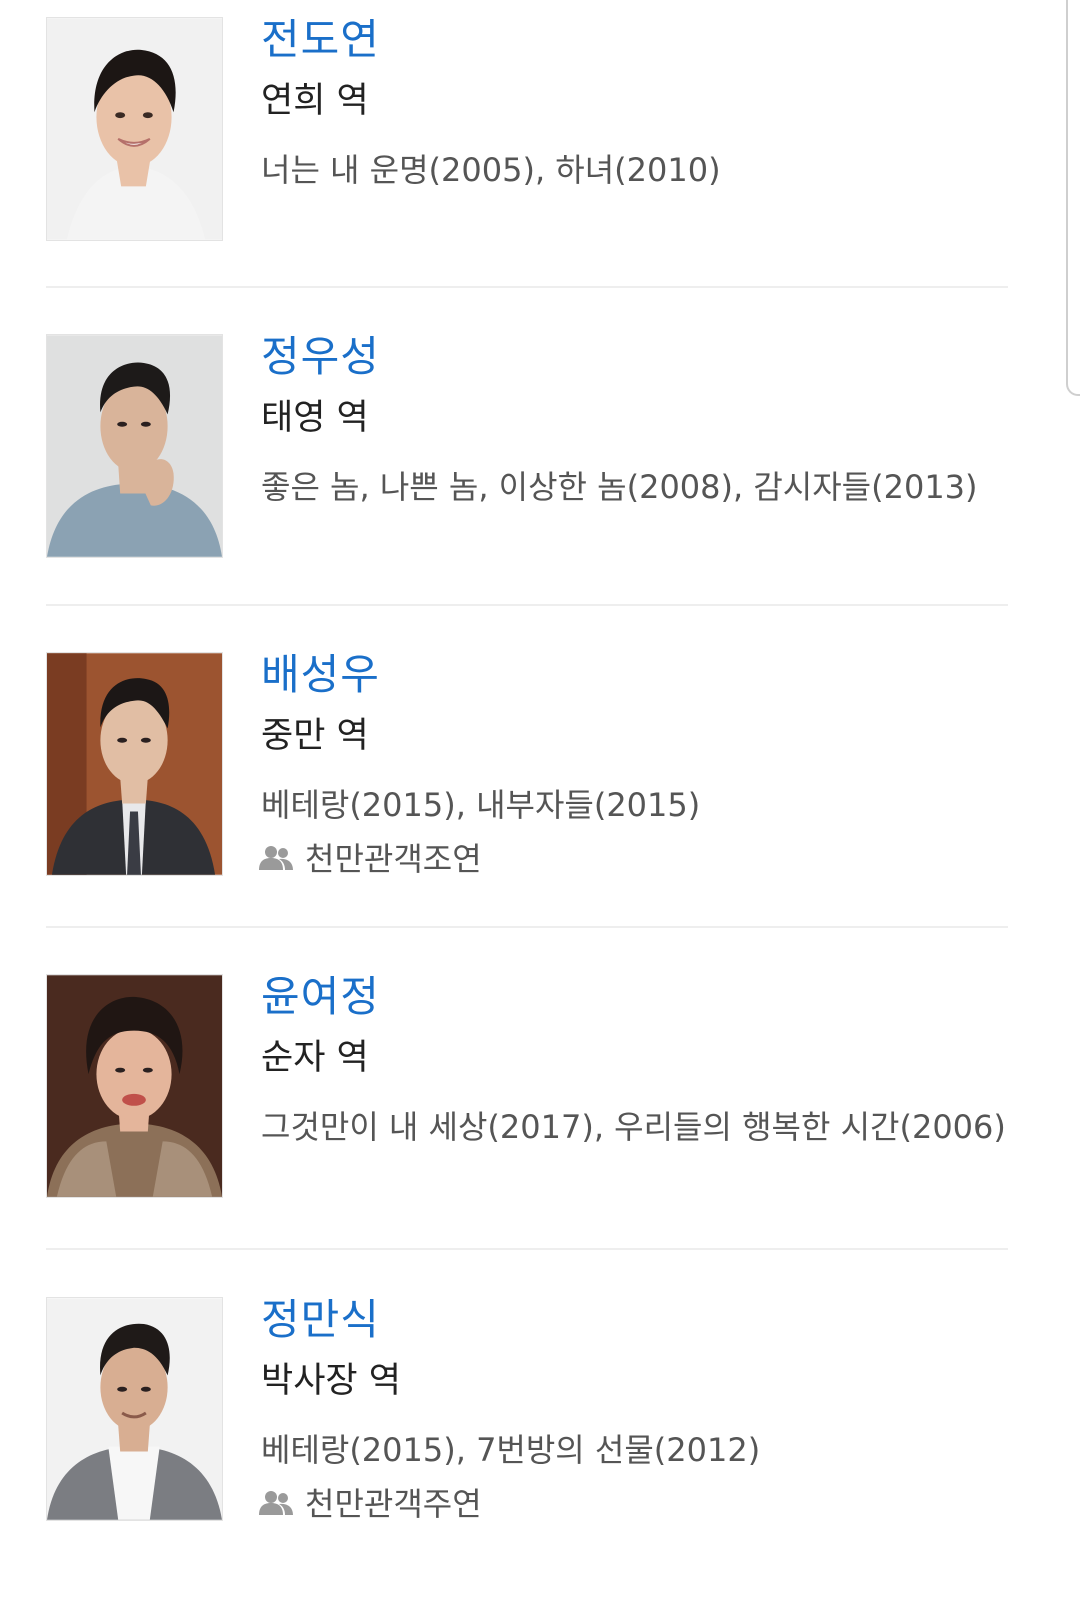 The image size is (1080, 1608). Describe the element at coordinates (315, 1058) in the screenshot. I see `role-label: 순자 역` at that location.